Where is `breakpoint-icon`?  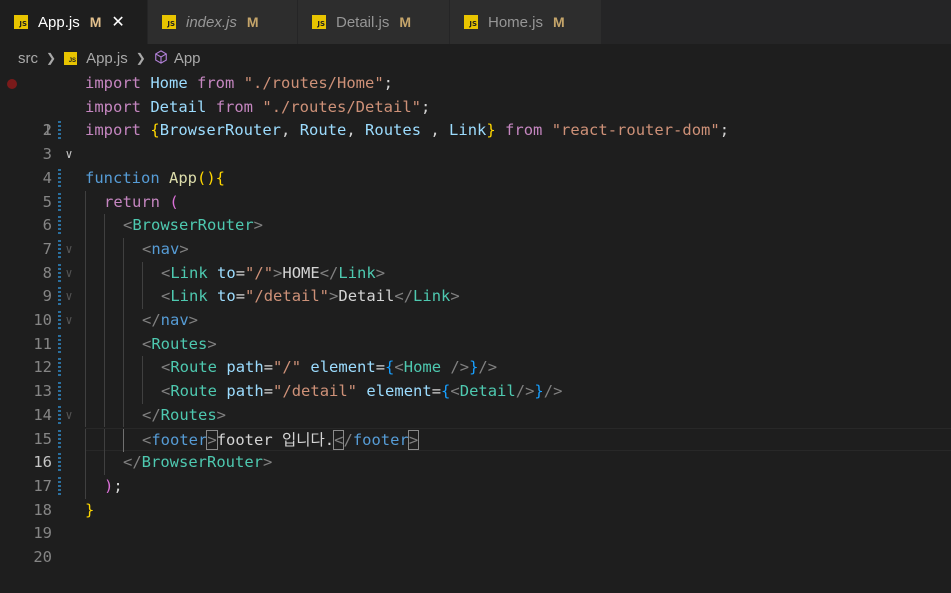
breakpoint-icon is located at coordinates (12, 84).